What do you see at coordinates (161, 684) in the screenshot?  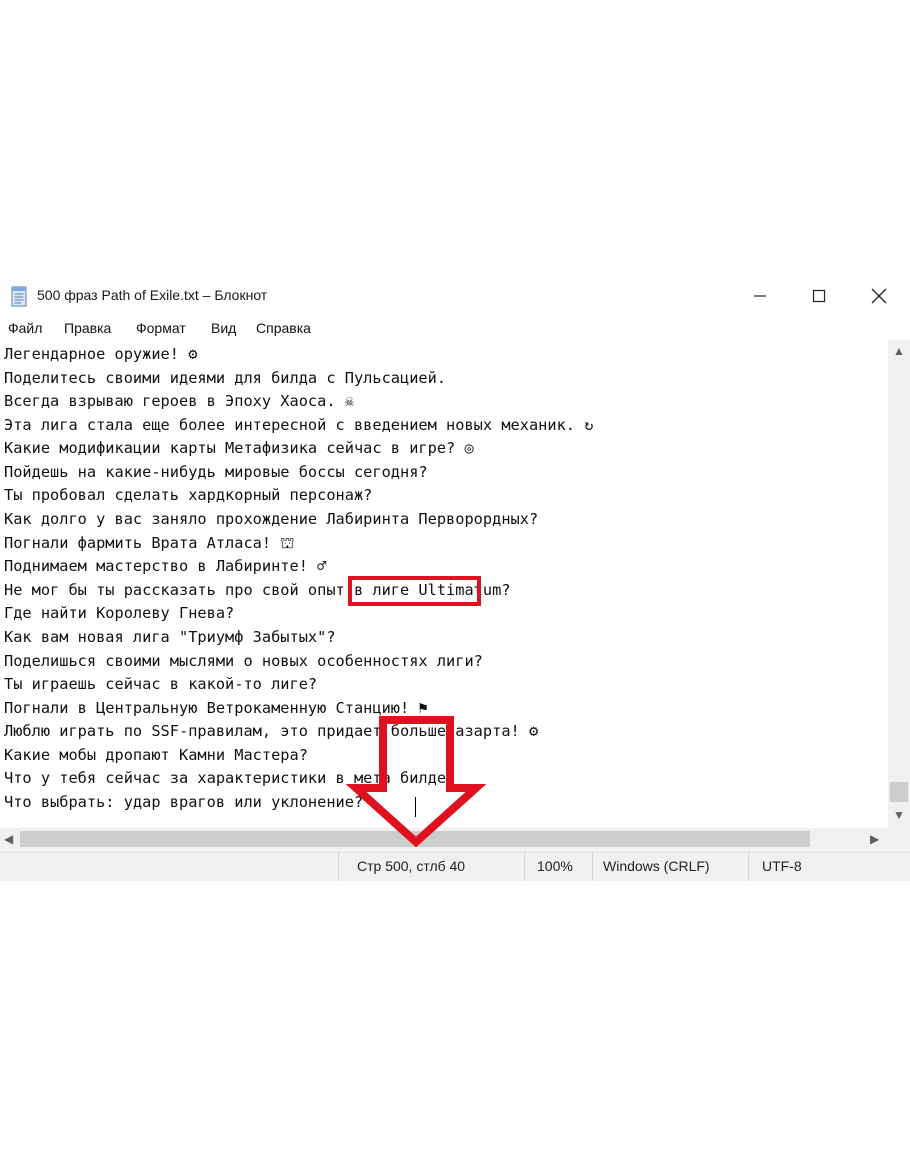 I see `text-line: Ты играешь сейчас в какой-то лиге?` at bounding box center [161, 684].